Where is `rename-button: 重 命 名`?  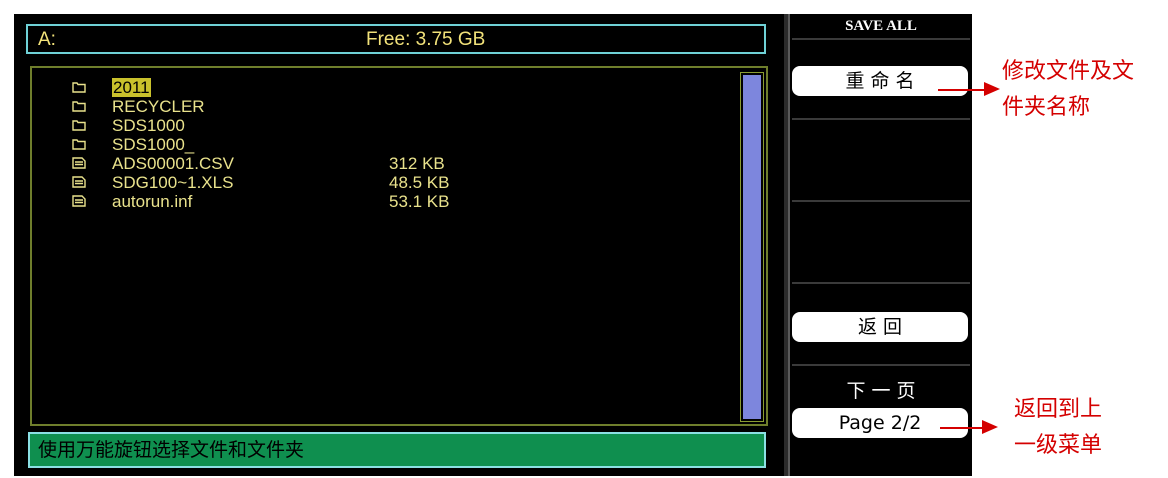
rename-button: 重 命 名 is located at coordinates (880, 81).